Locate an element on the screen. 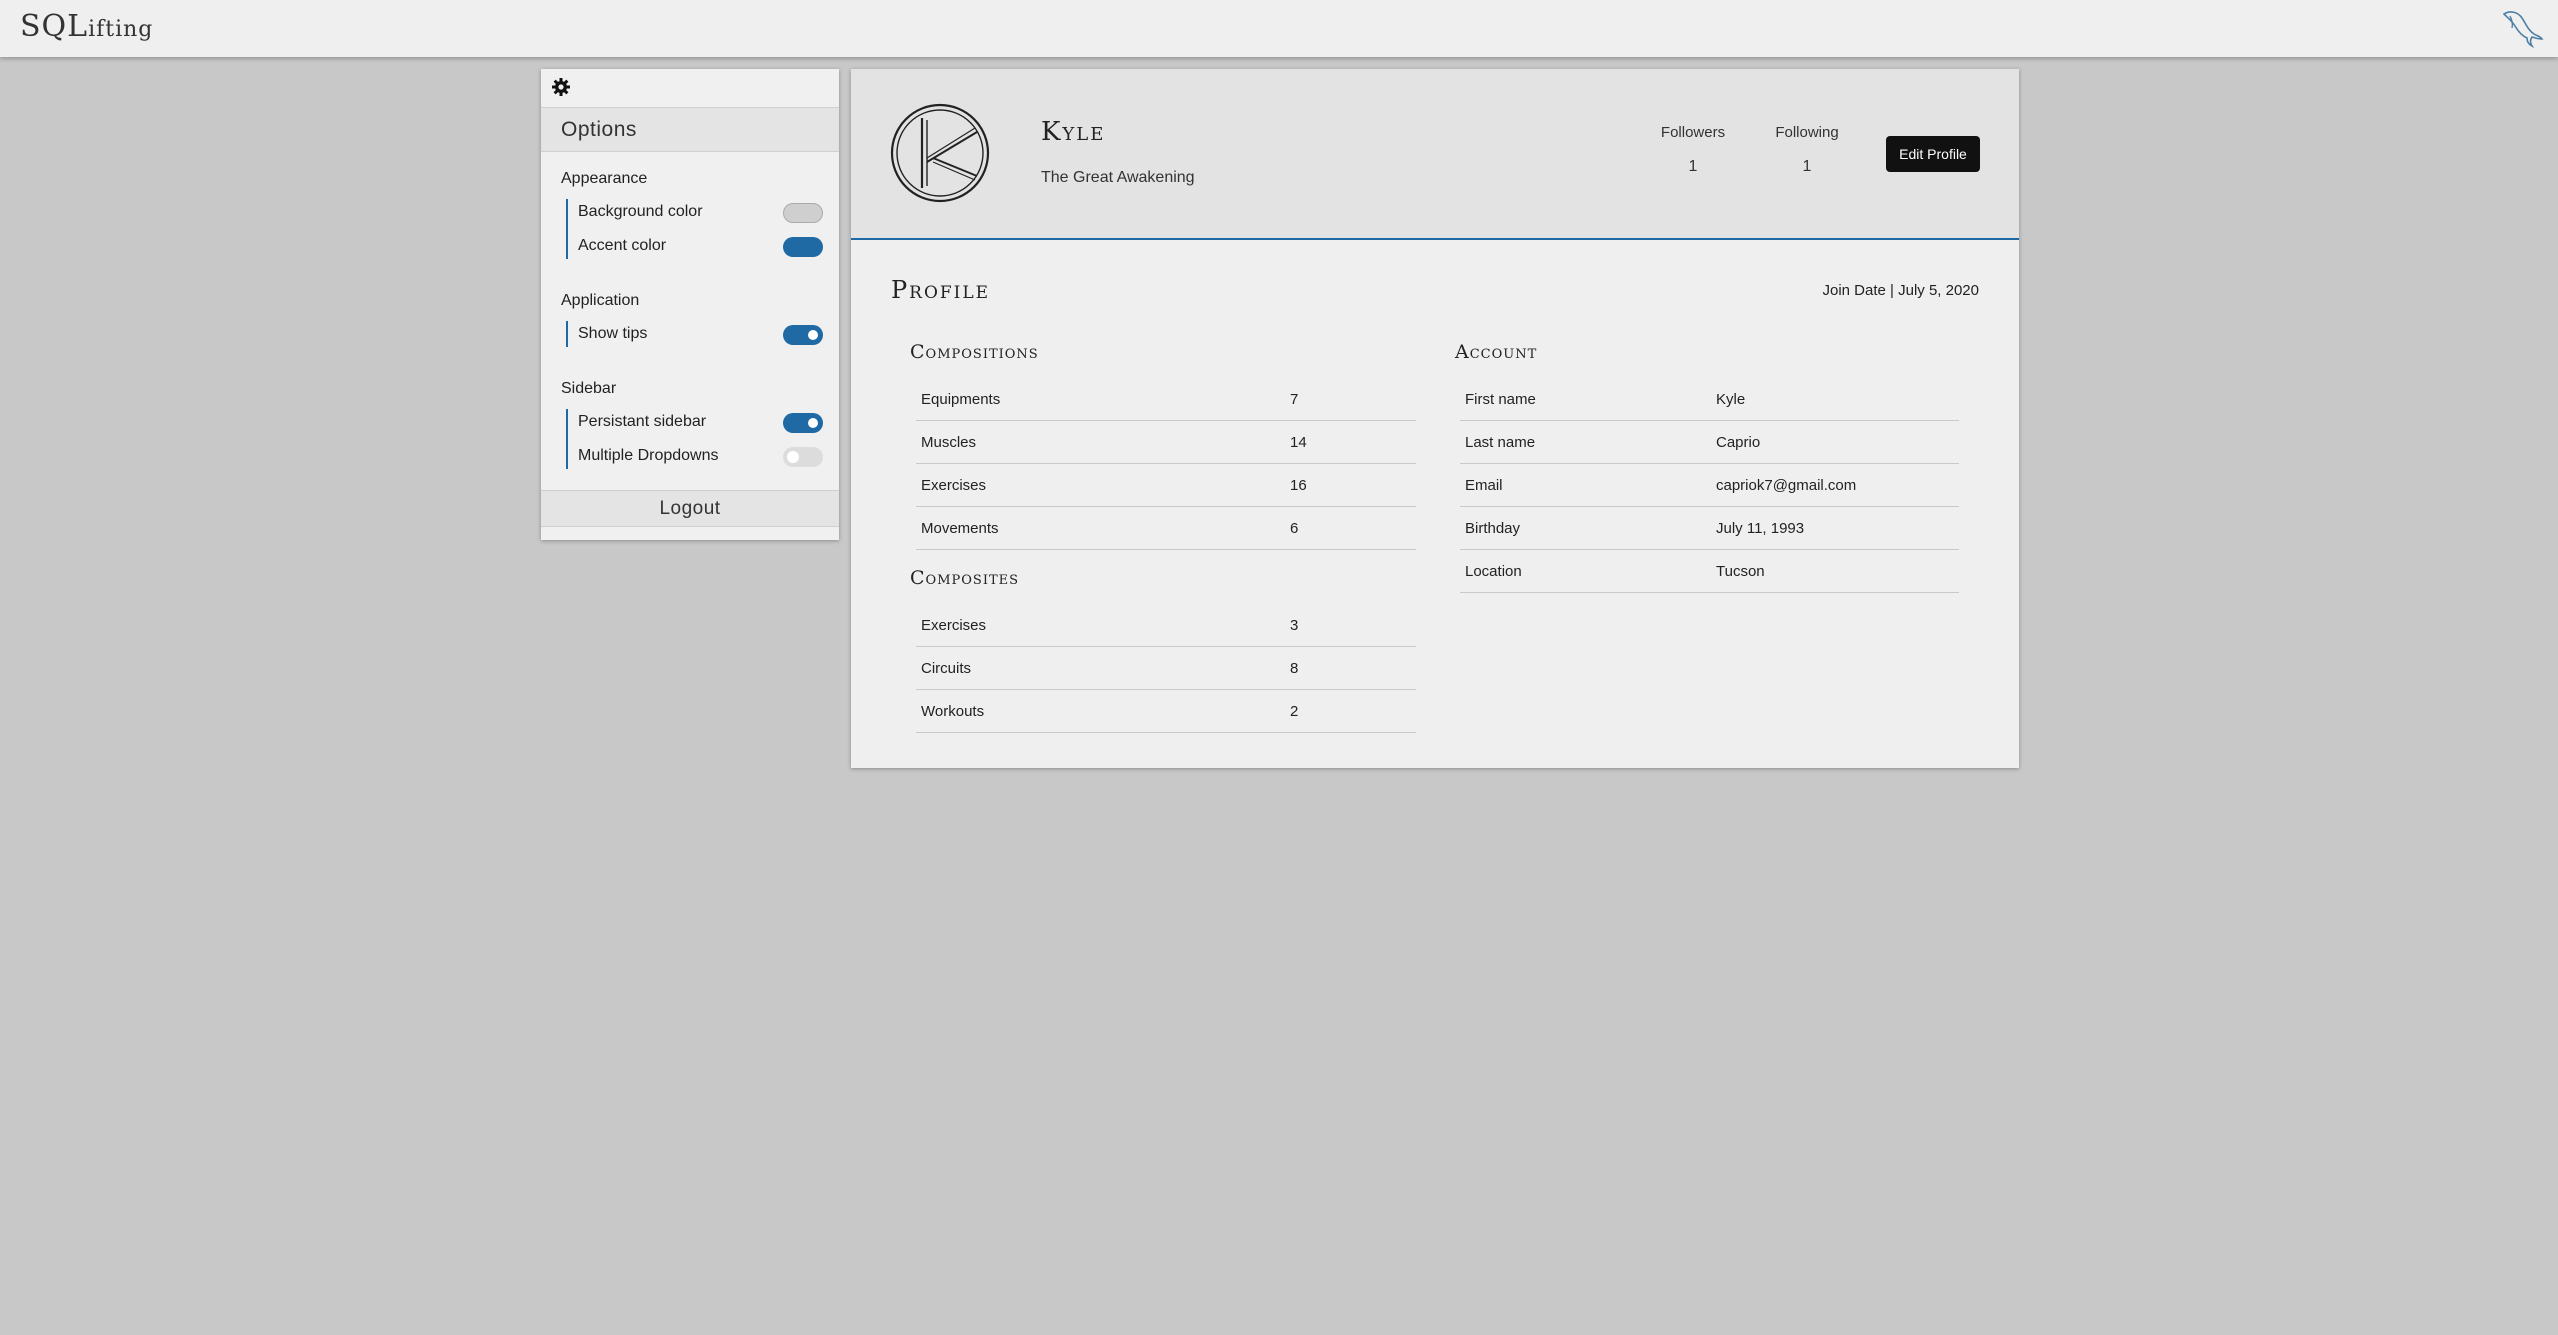 This screenshot has height=1335, width=2558. row-key: Equipments is located at coordinates (961, 399).